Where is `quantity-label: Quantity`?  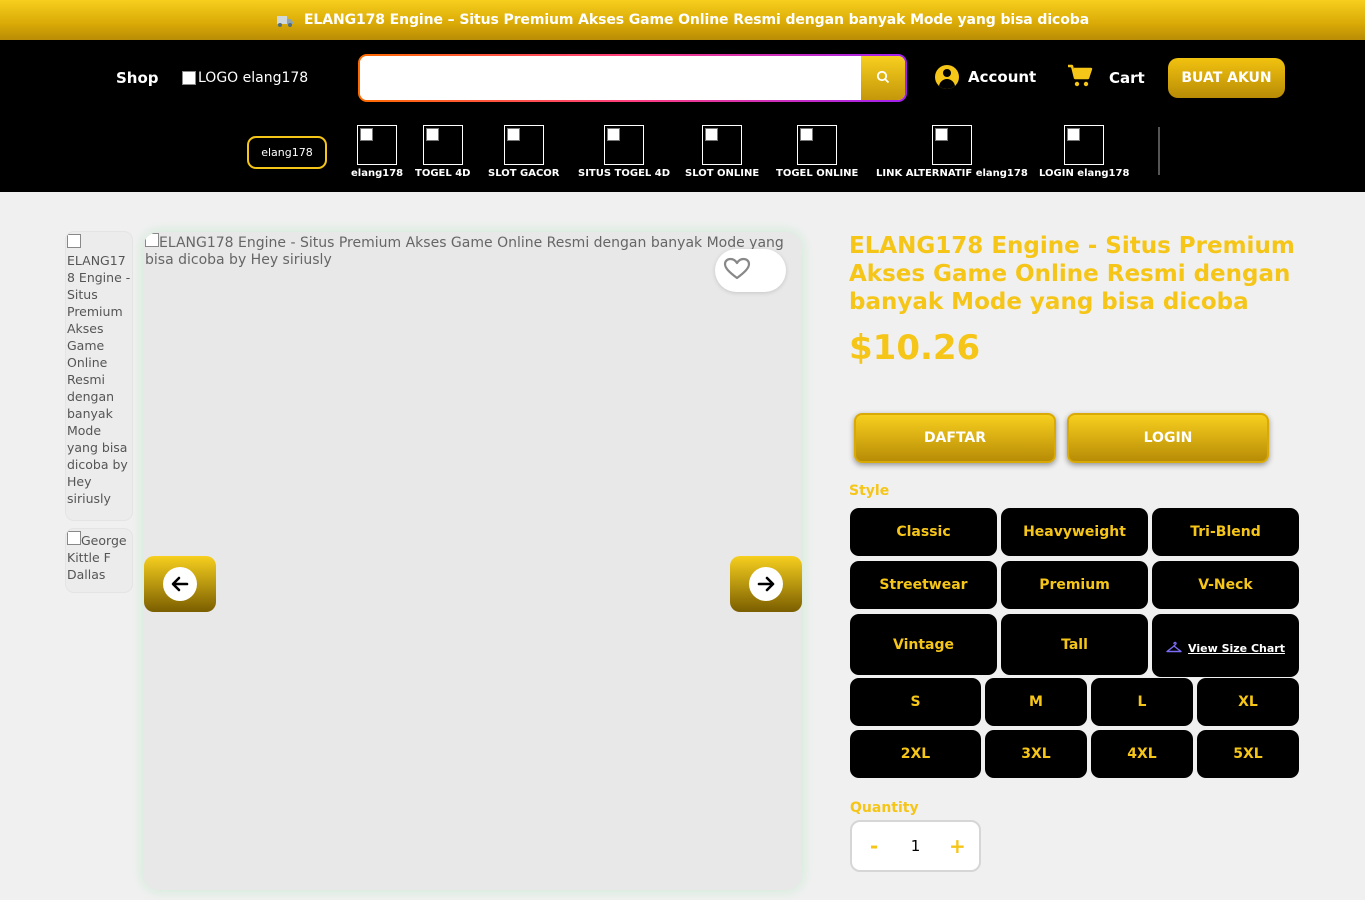
quantity-label: Quantity is located at coordinates (884, 808).